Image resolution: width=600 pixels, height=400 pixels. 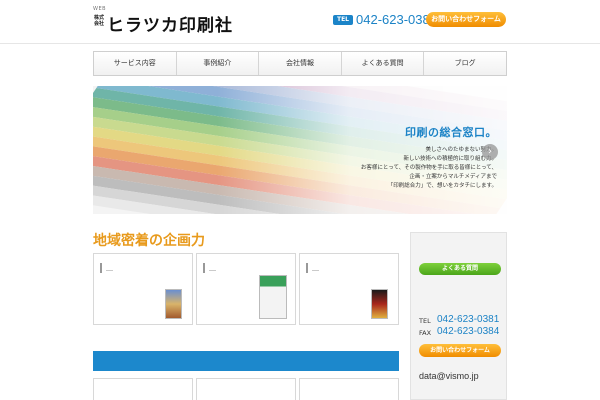 What do you see at coordinates (465, 63) in the screenshot?
I see `nav-item-blog: ブログ` at bounding box center [465, 63].